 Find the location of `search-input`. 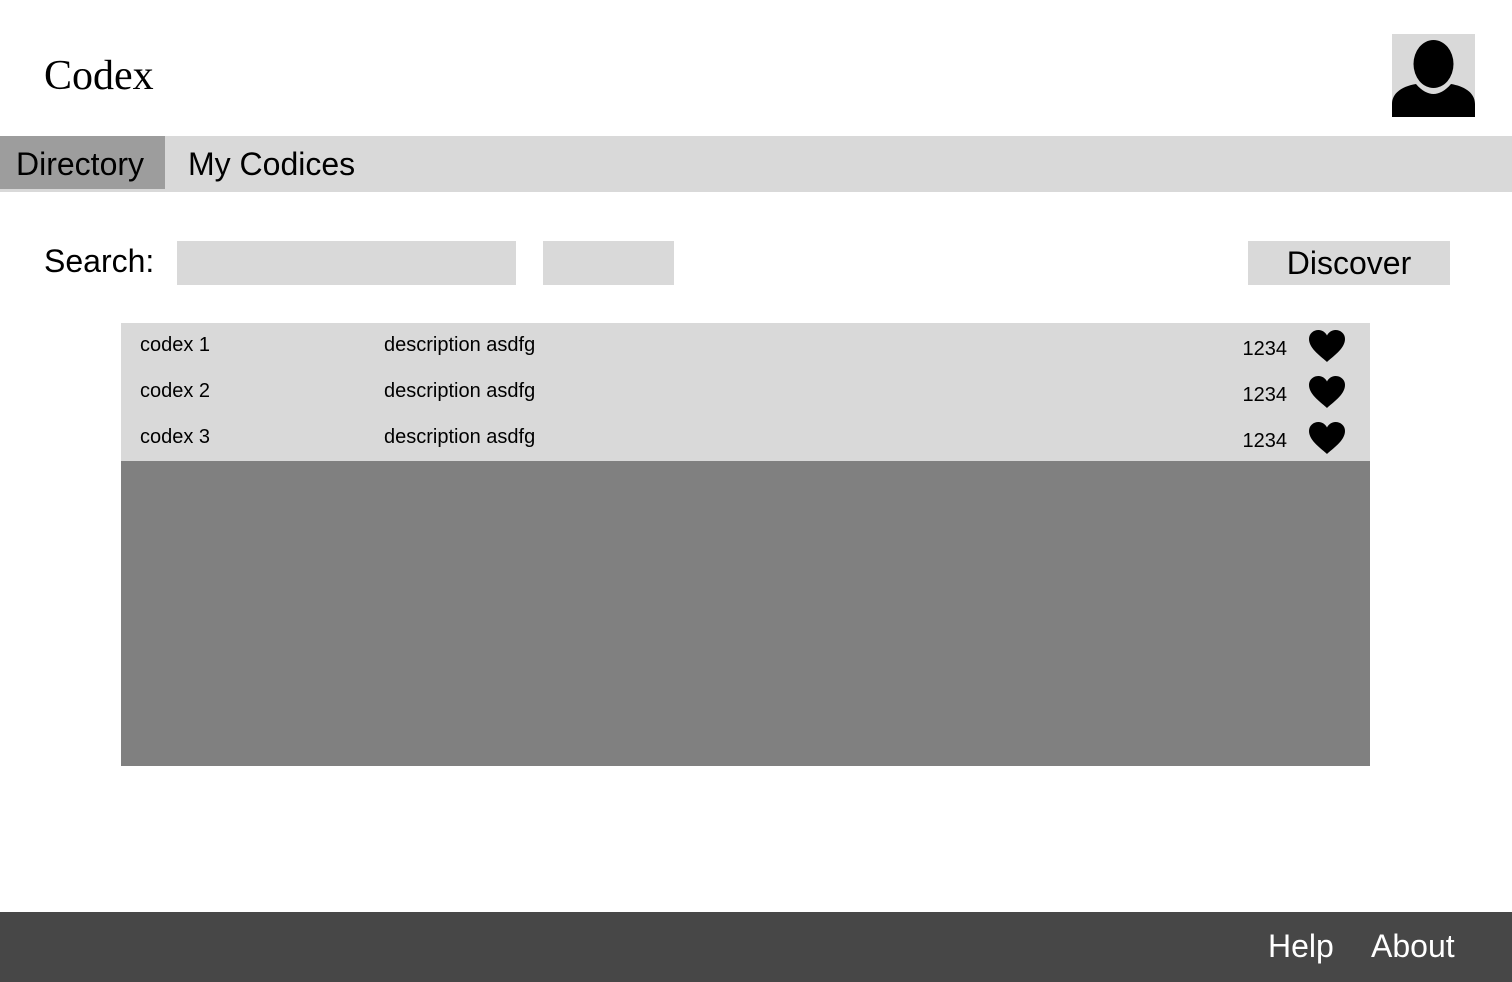

search-input is located at coordinates (346, 263).